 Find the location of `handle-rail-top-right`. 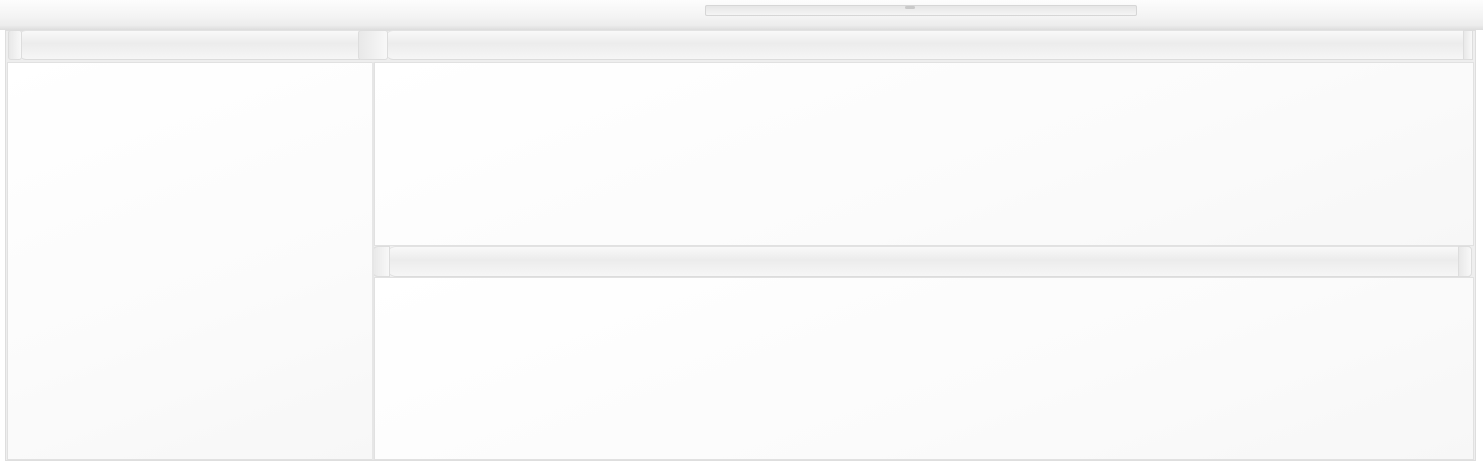

handle-rail-top-right is located at coordinates (929, 45).